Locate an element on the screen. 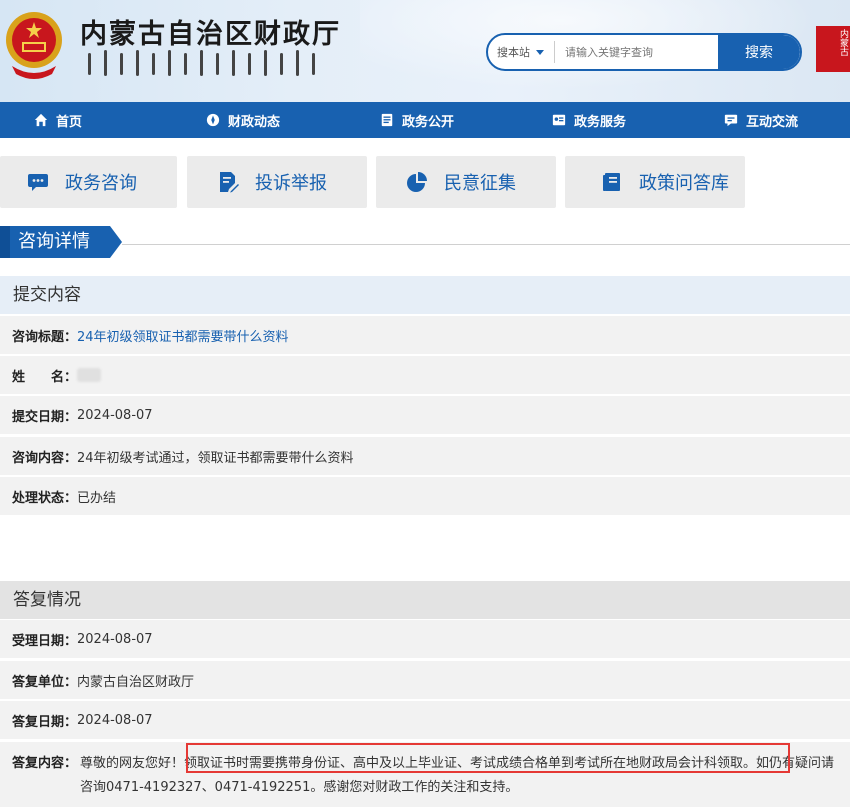  field-label: 答复日期： is located at coordinates (45, 722).